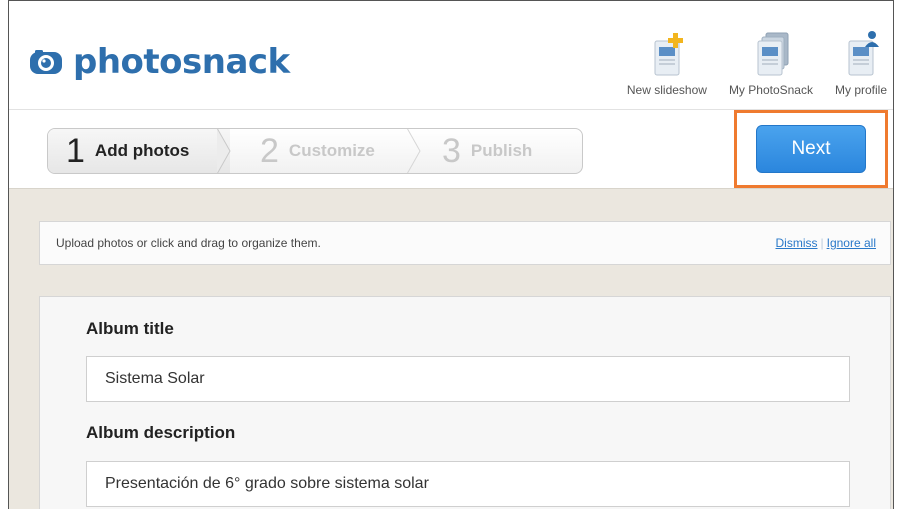 This screenshot has width=901, height=509. What do you see at coordinates (797, 243) in the screenshot?
I see `dismiss-link: Dismiss` at bounding box center [797, 243].